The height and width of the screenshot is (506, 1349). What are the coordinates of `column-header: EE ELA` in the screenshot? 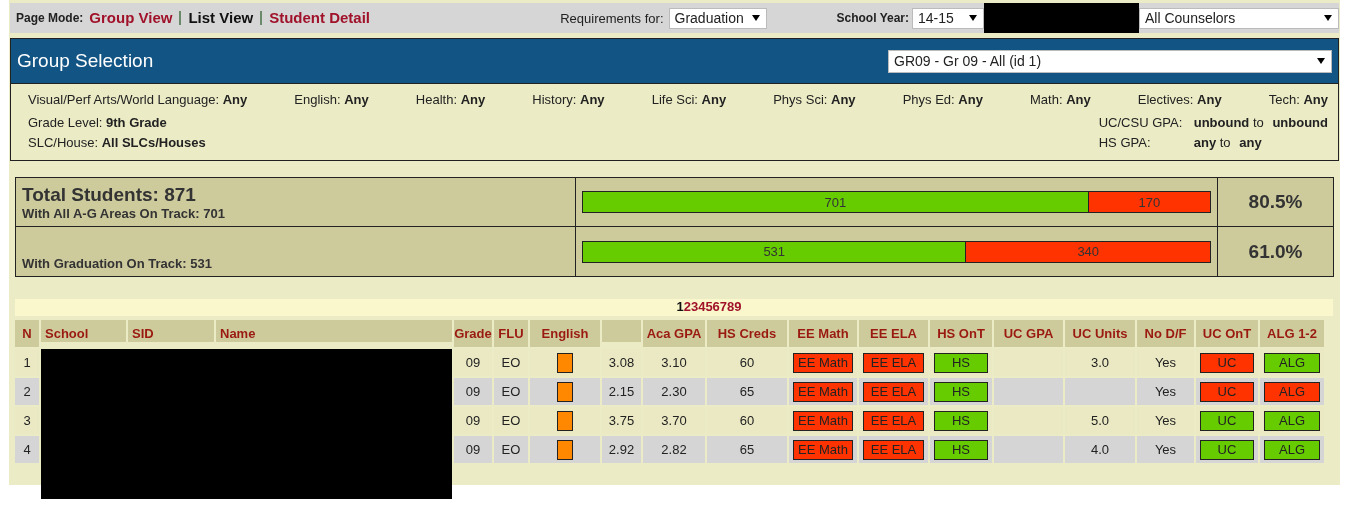 It's located at (893, 333).